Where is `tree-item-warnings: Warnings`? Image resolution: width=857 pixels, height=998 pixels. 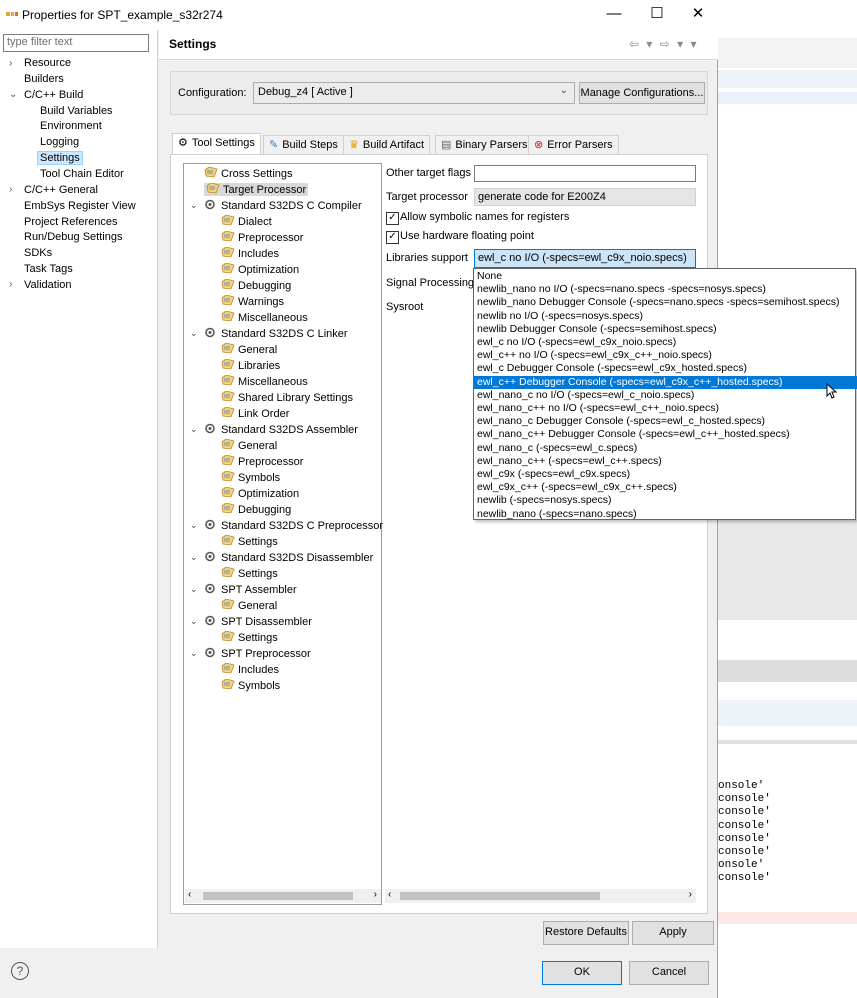 tree-item-warnings: Warnings is located at coordinates (252, 301).